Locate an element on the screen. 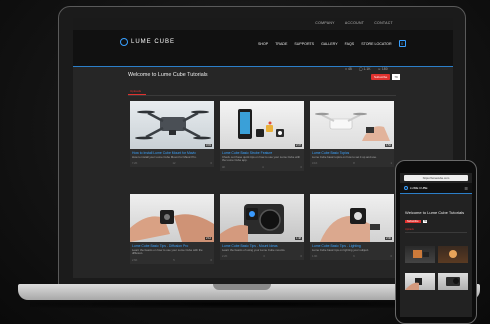 The image size is (490, 324). video-stats: 4K 4 0 is located at coordinates (262, 167).